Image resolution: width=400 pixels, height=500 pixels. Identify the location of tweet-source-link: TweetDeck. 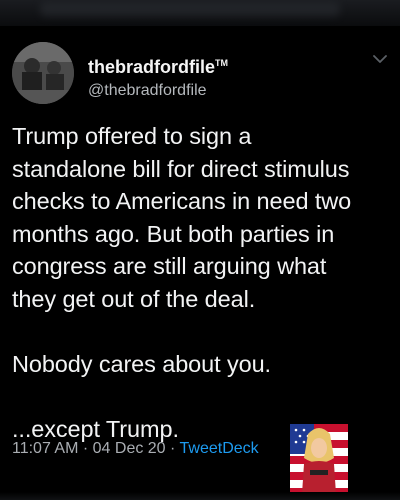
(219, 448).